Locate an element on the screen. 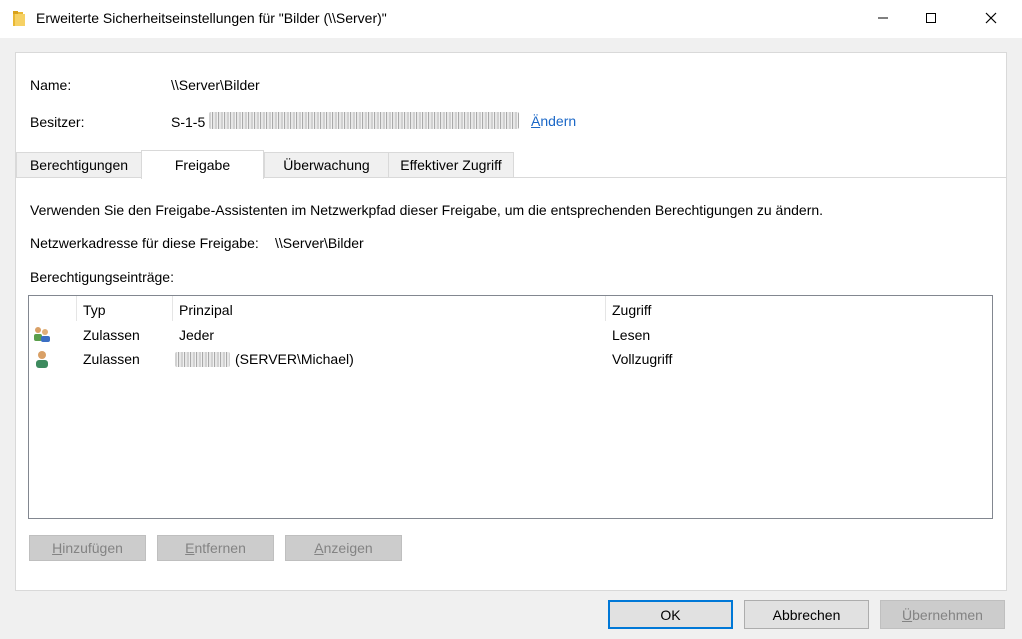 The height and width of the screenshot is (639, 1022). minimize-button is located at coordinates (883, 19).